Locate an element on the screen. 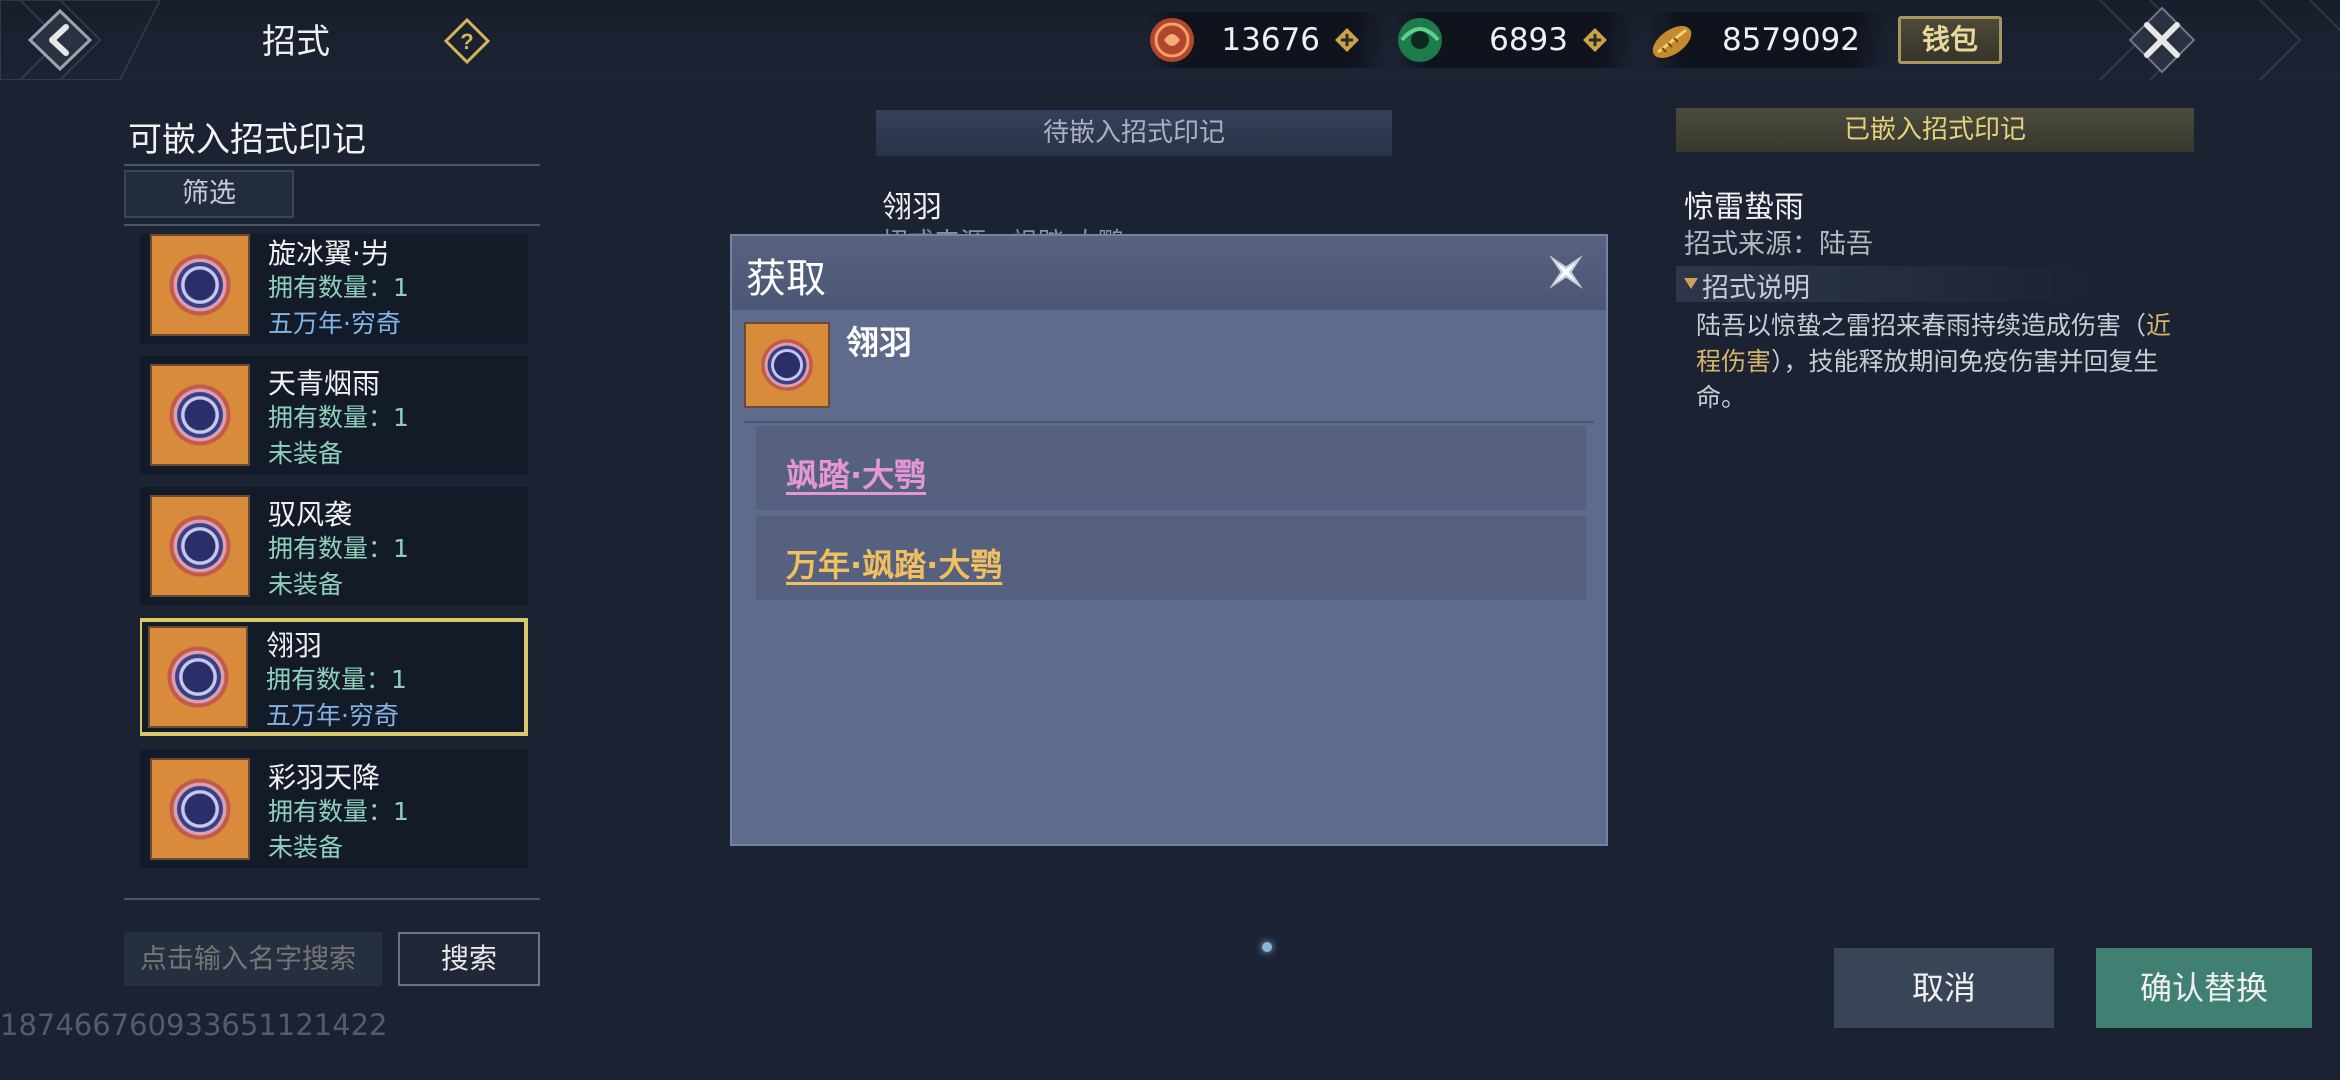 This screenshot has width=2340, height=1080. back-arrow-icon is located at coordinates (60, 40).